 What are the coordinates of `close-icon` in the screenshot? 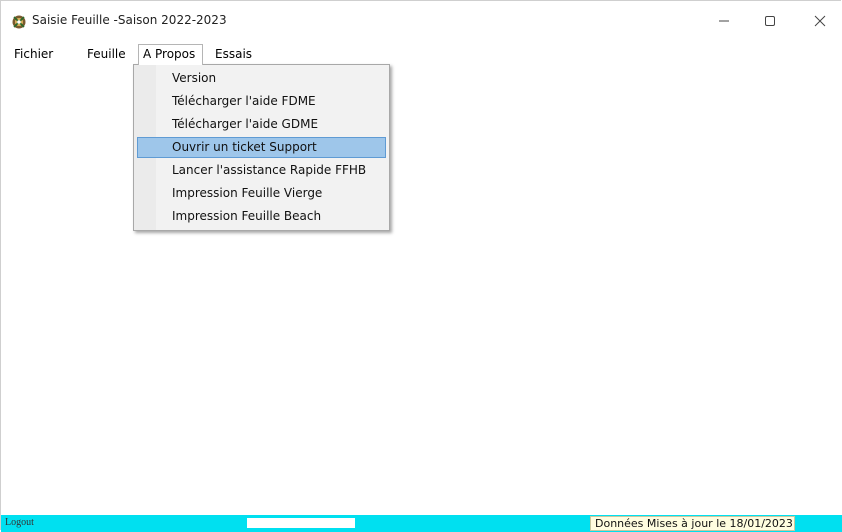 It's located at (820, 21).